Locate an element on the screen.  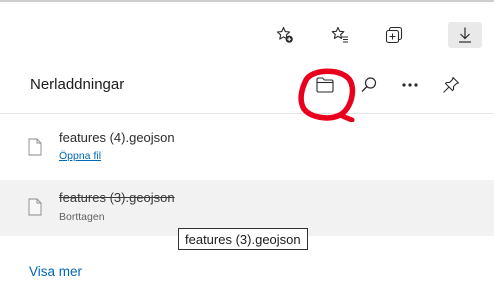
downloads-button is located at coordinates (465, 35).